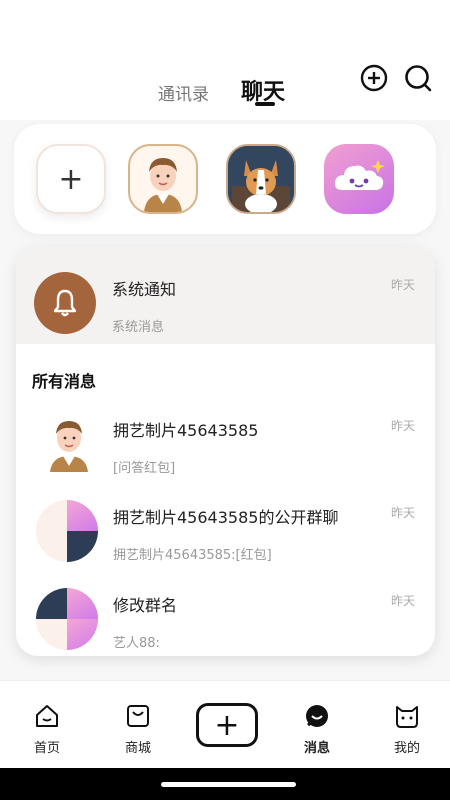 This screenshot has height=800, width=450. What do you see at coordinates (359, 179) in the screenshot?
I see `avatar-cloud-mascot-icon` at bounding box center [359, 179].